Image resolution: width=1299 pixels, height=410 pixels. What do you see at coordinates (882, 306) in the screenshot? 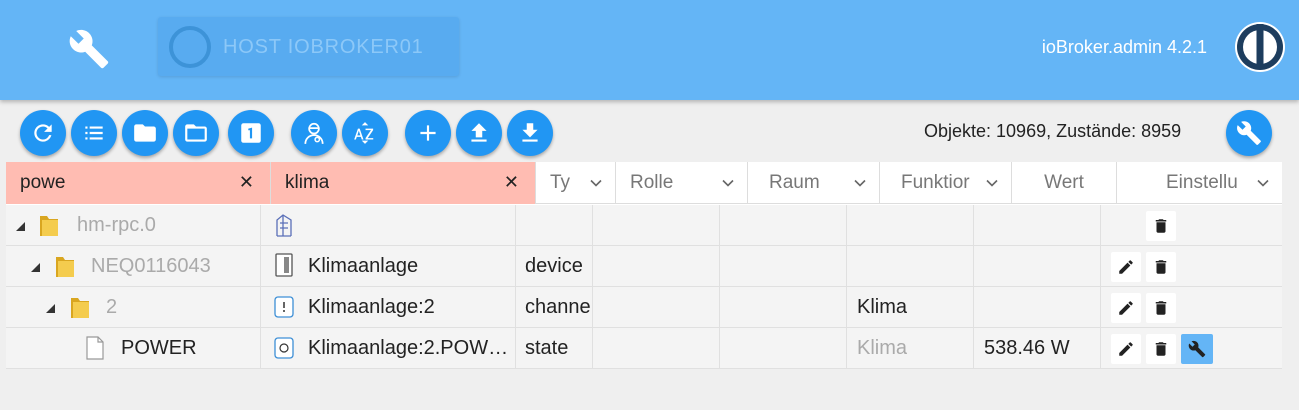
I see `object-function: Klima` at bounding box center [882, 306].